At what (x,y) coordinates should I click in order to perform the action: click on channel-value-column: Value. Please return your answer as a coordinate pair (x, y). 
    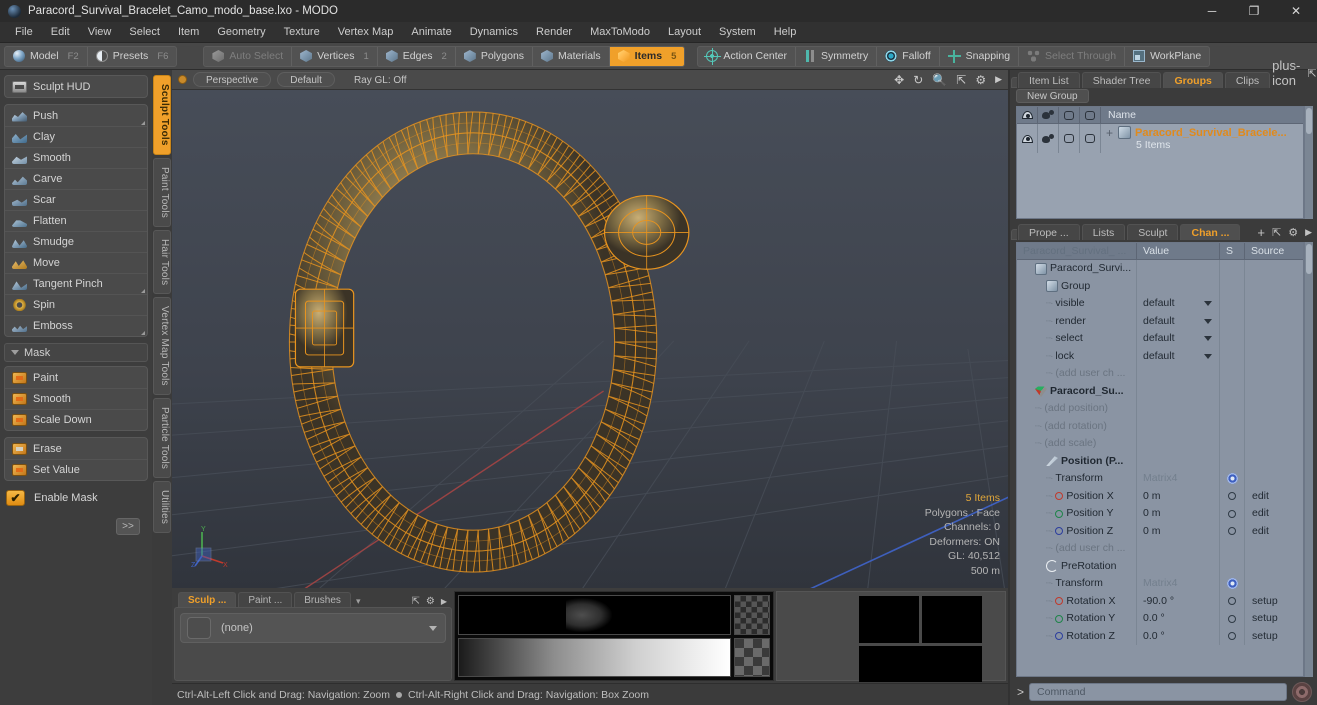
    Looking at the image, I should click on (1178, 251).